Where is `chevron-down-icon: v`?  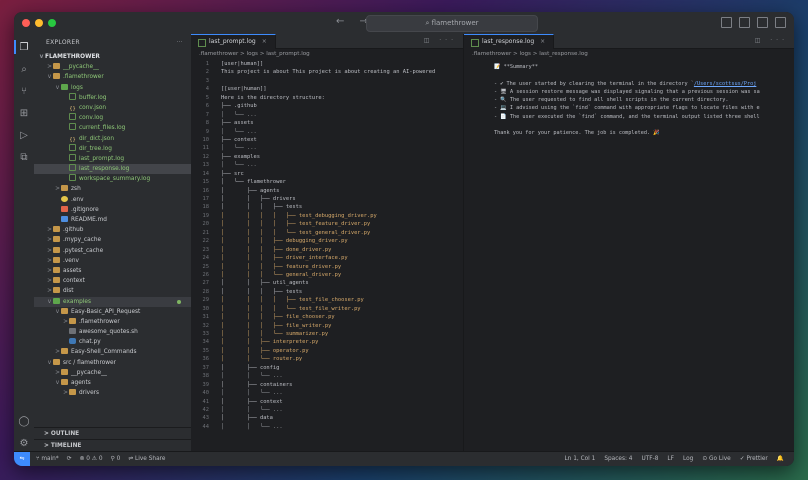 chevron-down-icon: v is located at coordinates (49, 362).